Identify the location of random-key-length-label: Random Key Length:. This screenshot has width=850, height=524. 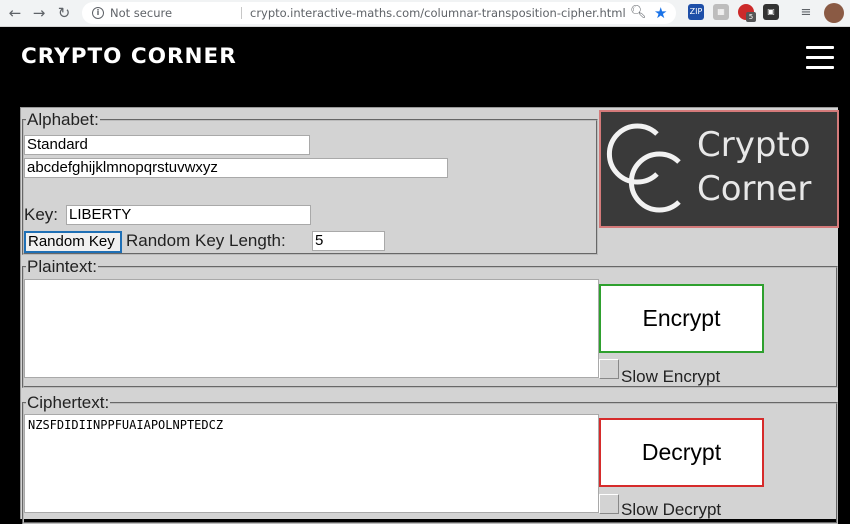
(206, 240).